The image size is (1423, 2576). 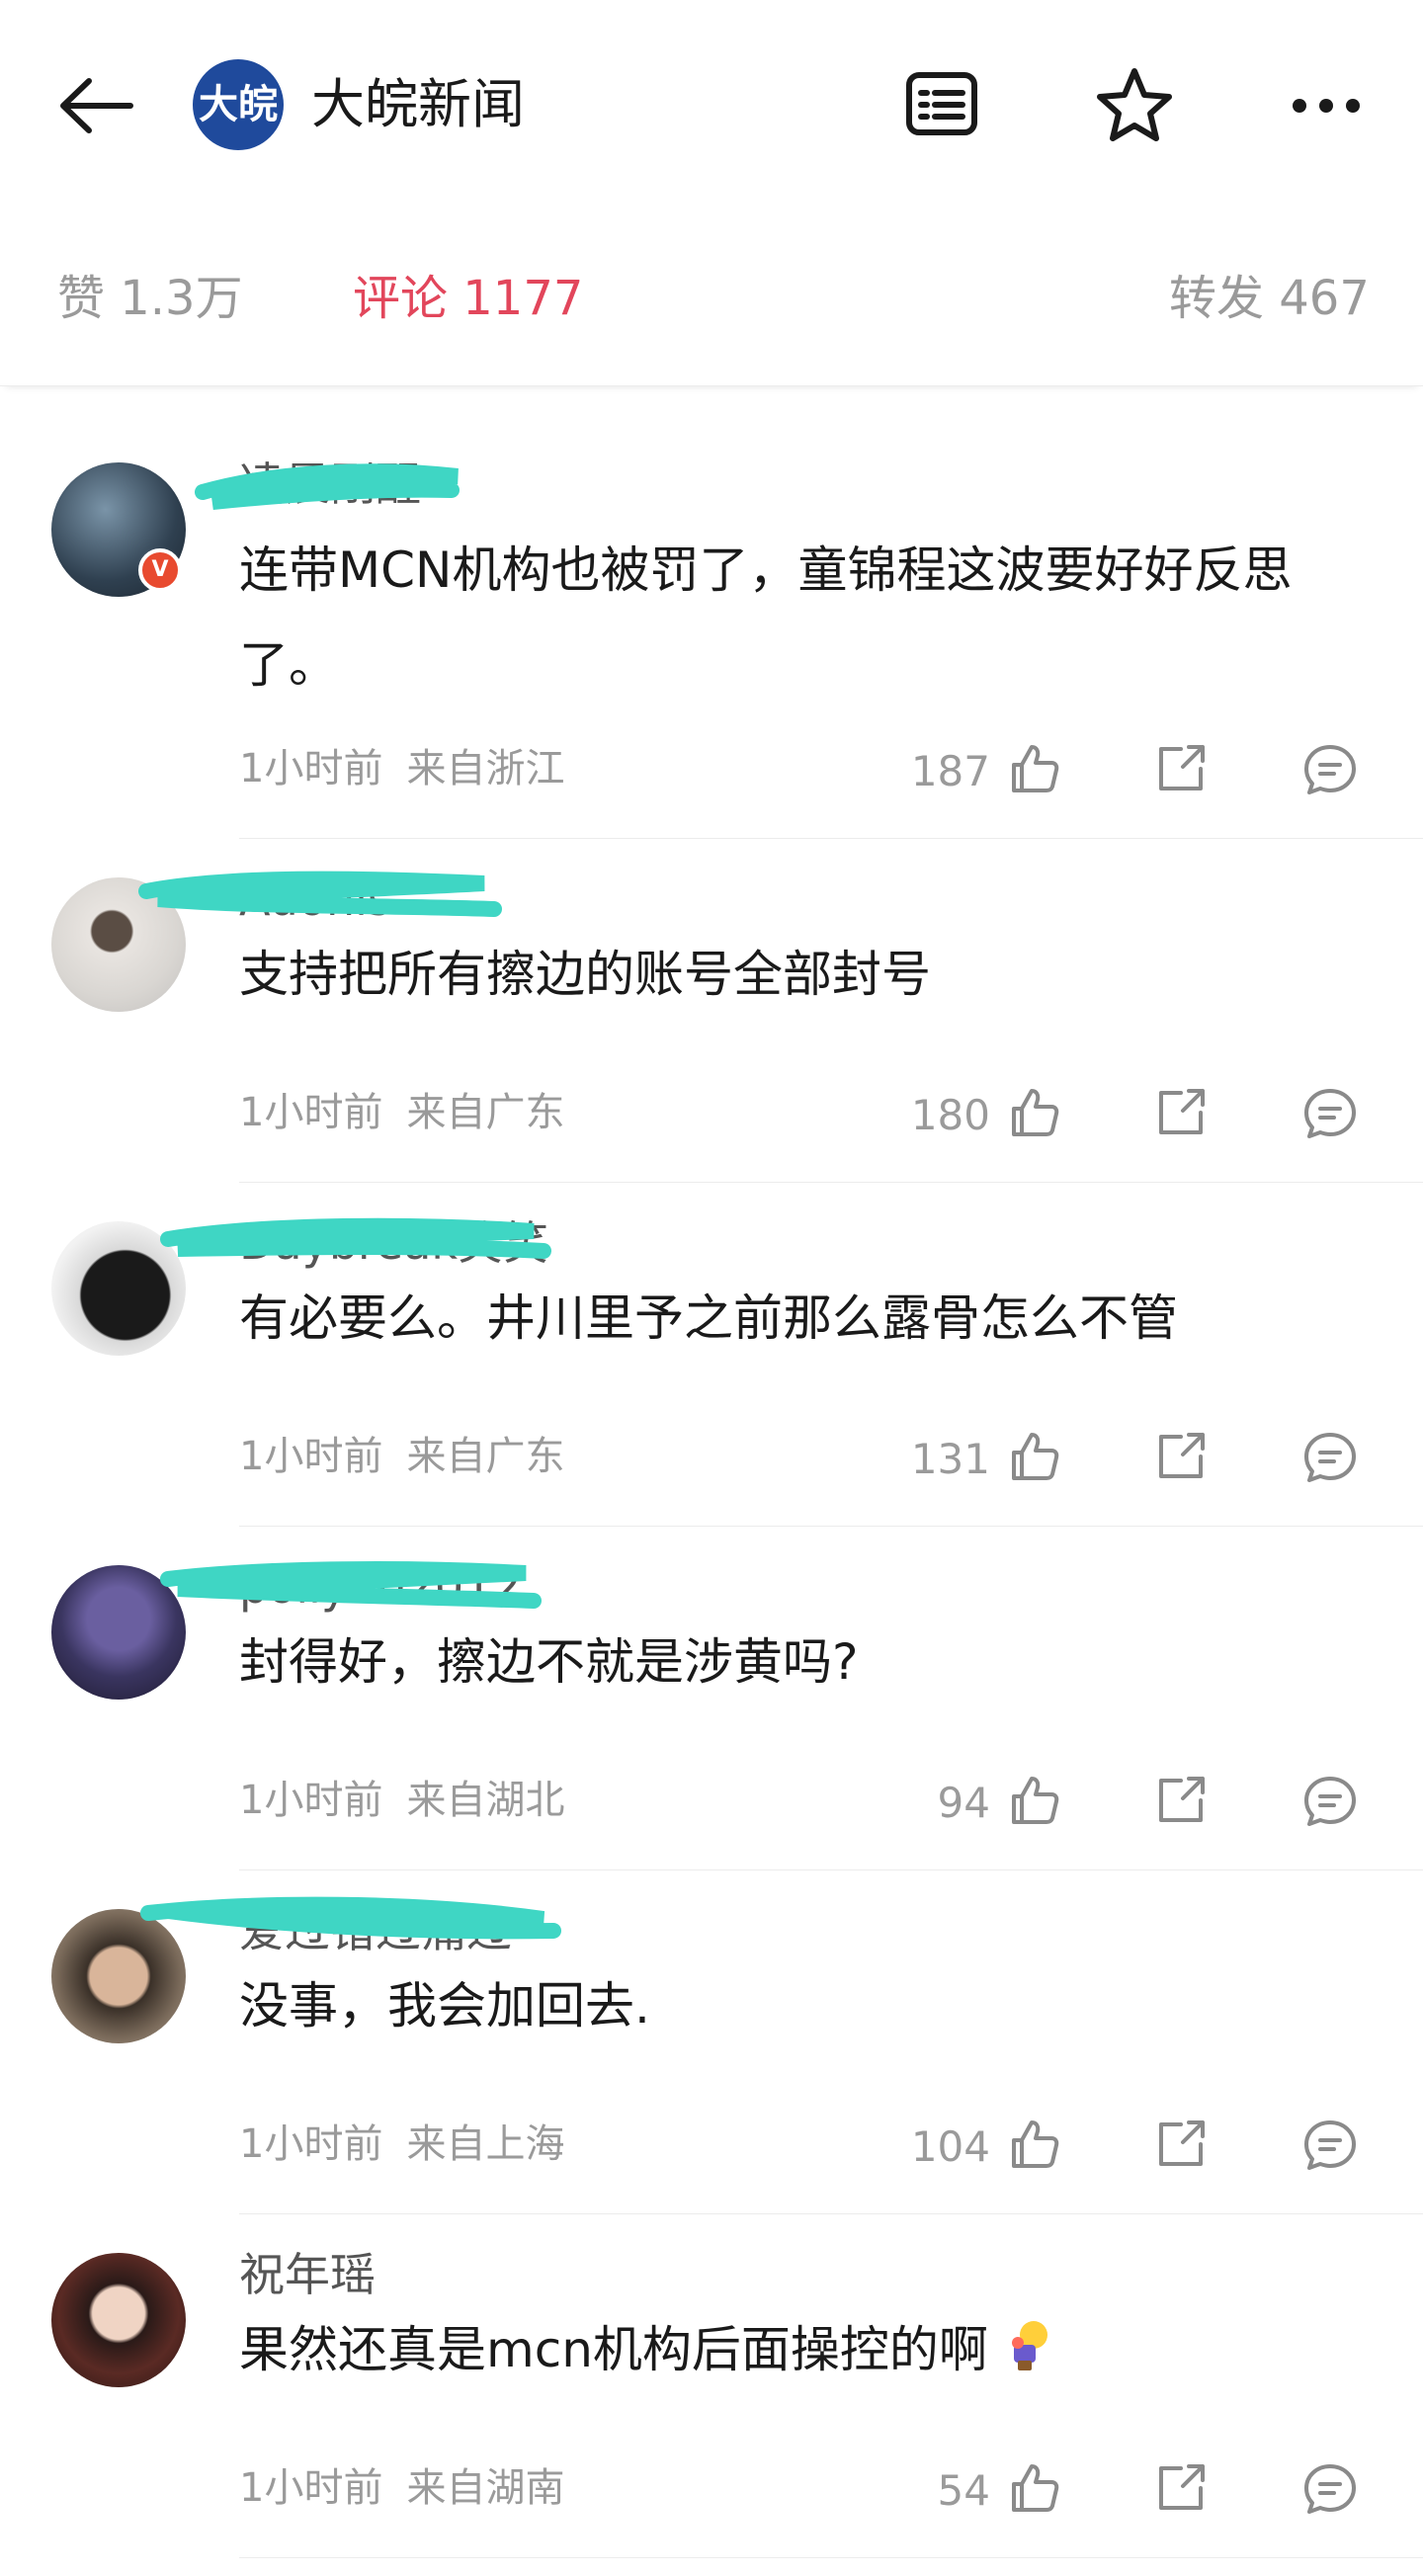 I want to click on comment-location: 来自湖南, so click(x=485, y=2488).